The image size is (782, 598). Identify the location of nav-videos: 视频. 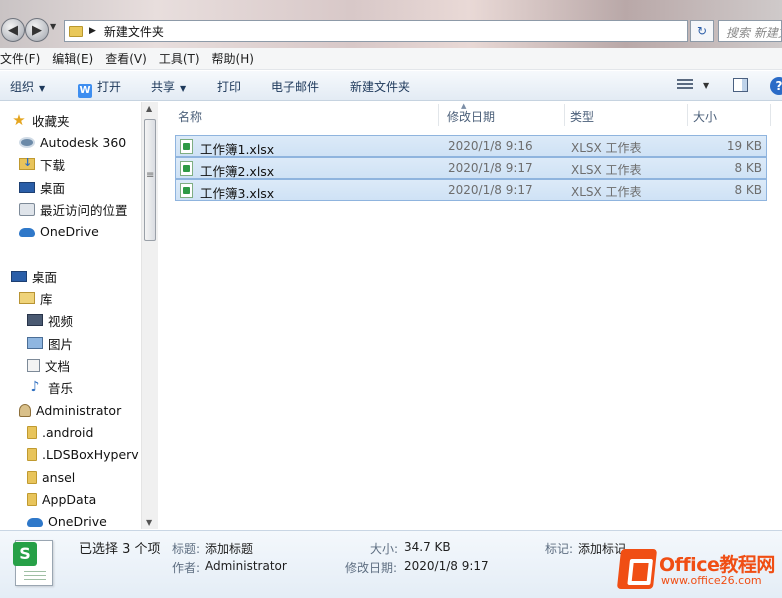
(50, 320).